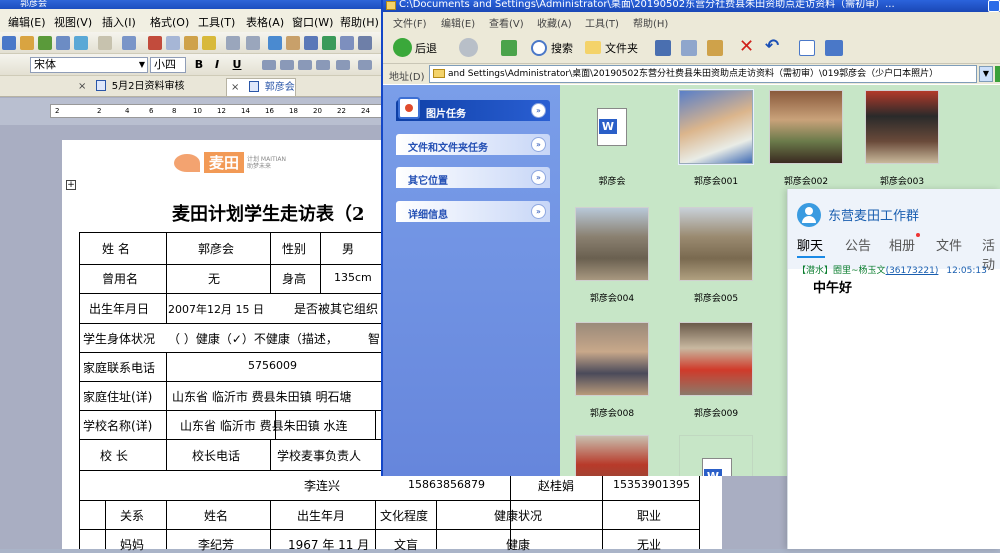 Image resolution: width=1000 pixels, height=553 pixels. What do you see at coordinates (365, 65) in the screenshot?
I see `numbering-icon` at bounding box center [365, 65].